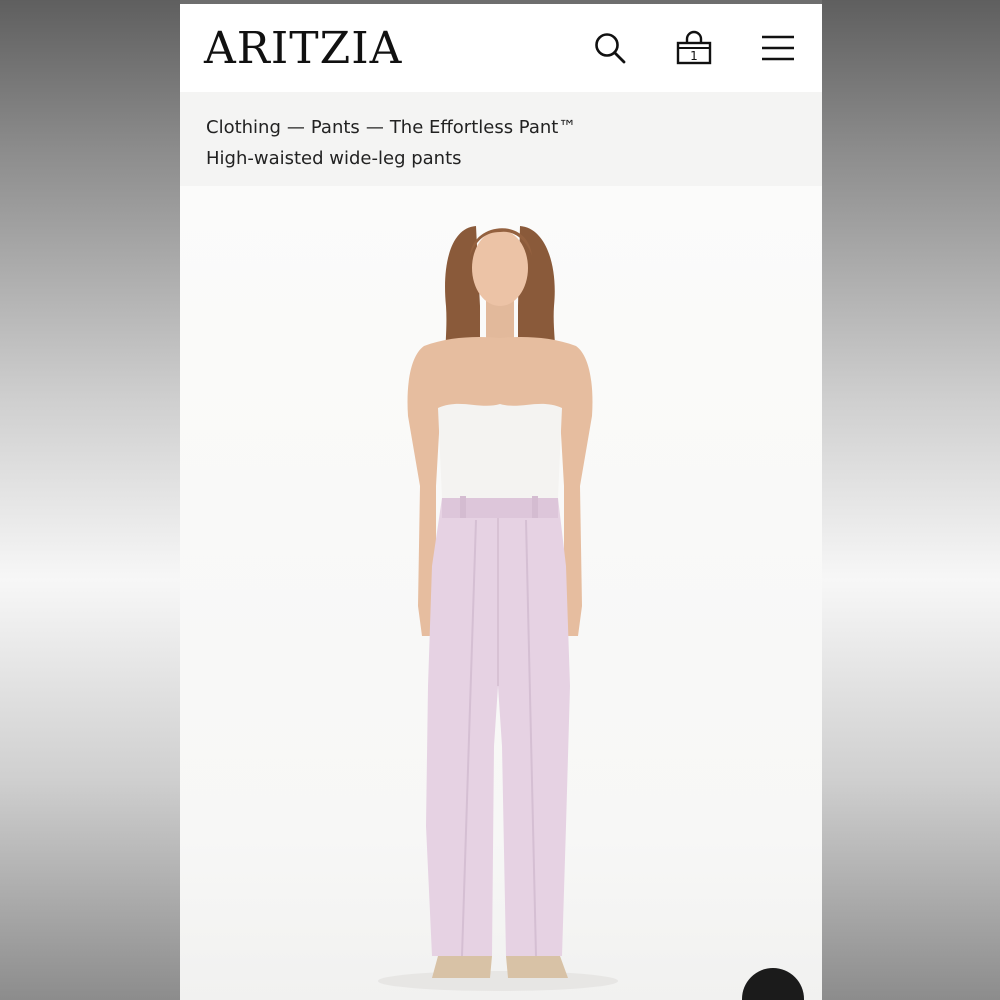  Describe the element at coordinates (243, 127) in the screenshot. I see `breadcrumb-clothing-link: Clothing` at that location.